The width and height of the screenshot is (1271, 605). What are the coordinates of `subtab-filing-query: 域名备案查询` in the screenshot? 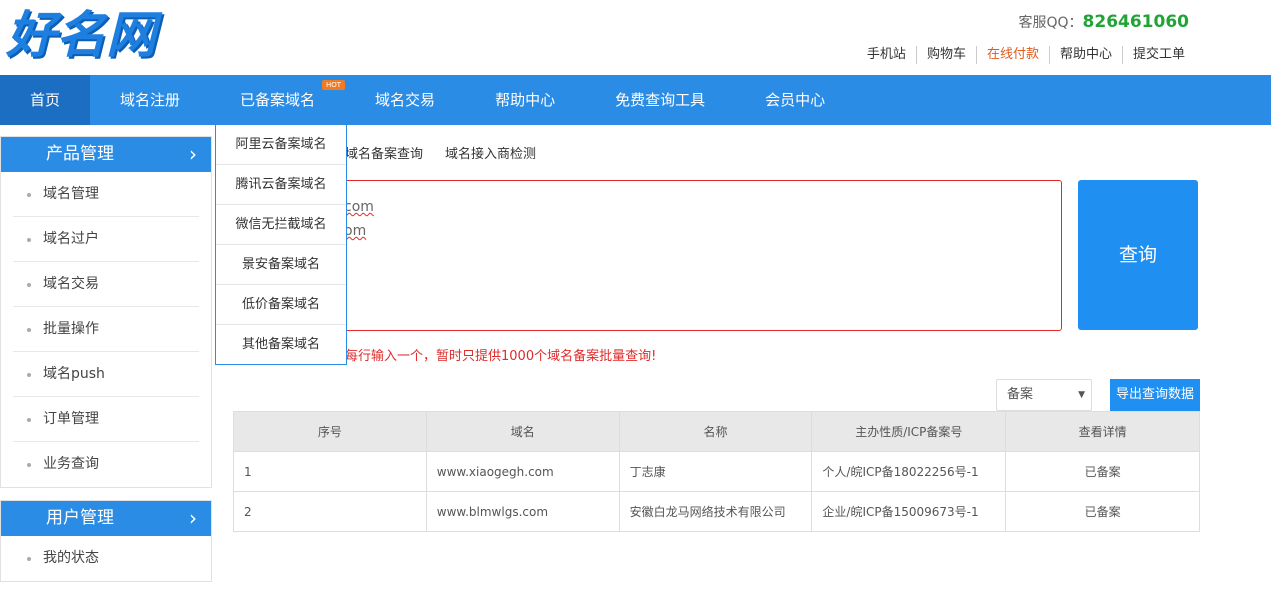 It's located at (384, 152).